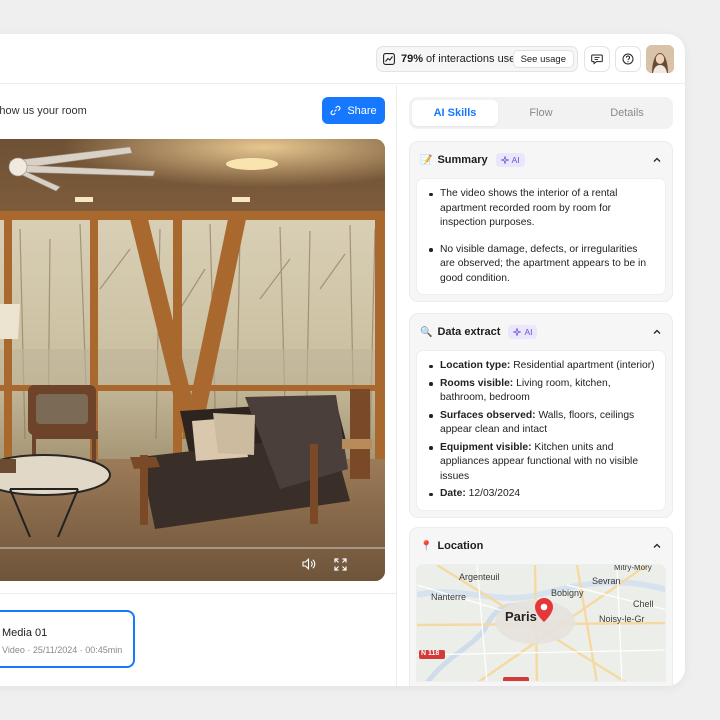 The image size is (720, 720). I want to click on link-icon, so click(335, 110).